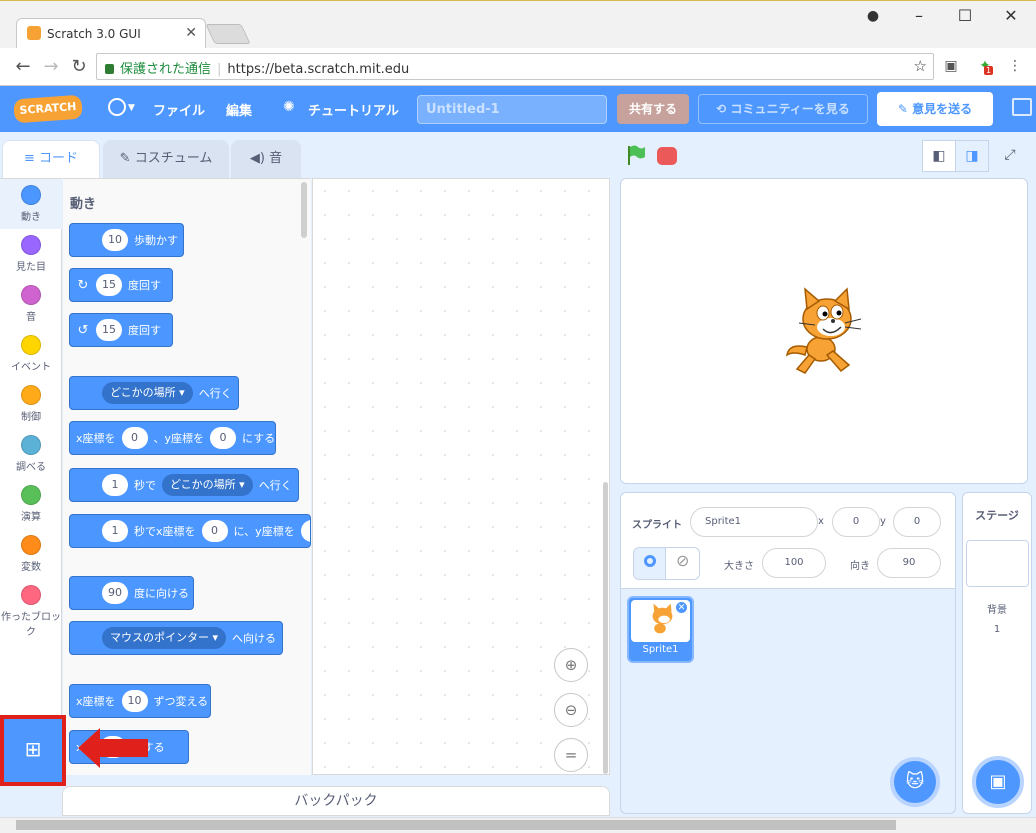 Image resolution: width=1036 pixels, height=833 pixels. I want to click on browser-menu-icon: ⋮, so click(1015, 67).